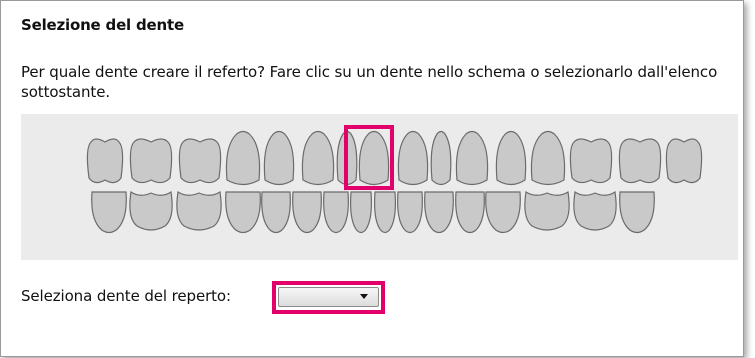  Describe the element at coordinates (364, 296) in the screenshot. I see `chevron-down-icon` at that location.